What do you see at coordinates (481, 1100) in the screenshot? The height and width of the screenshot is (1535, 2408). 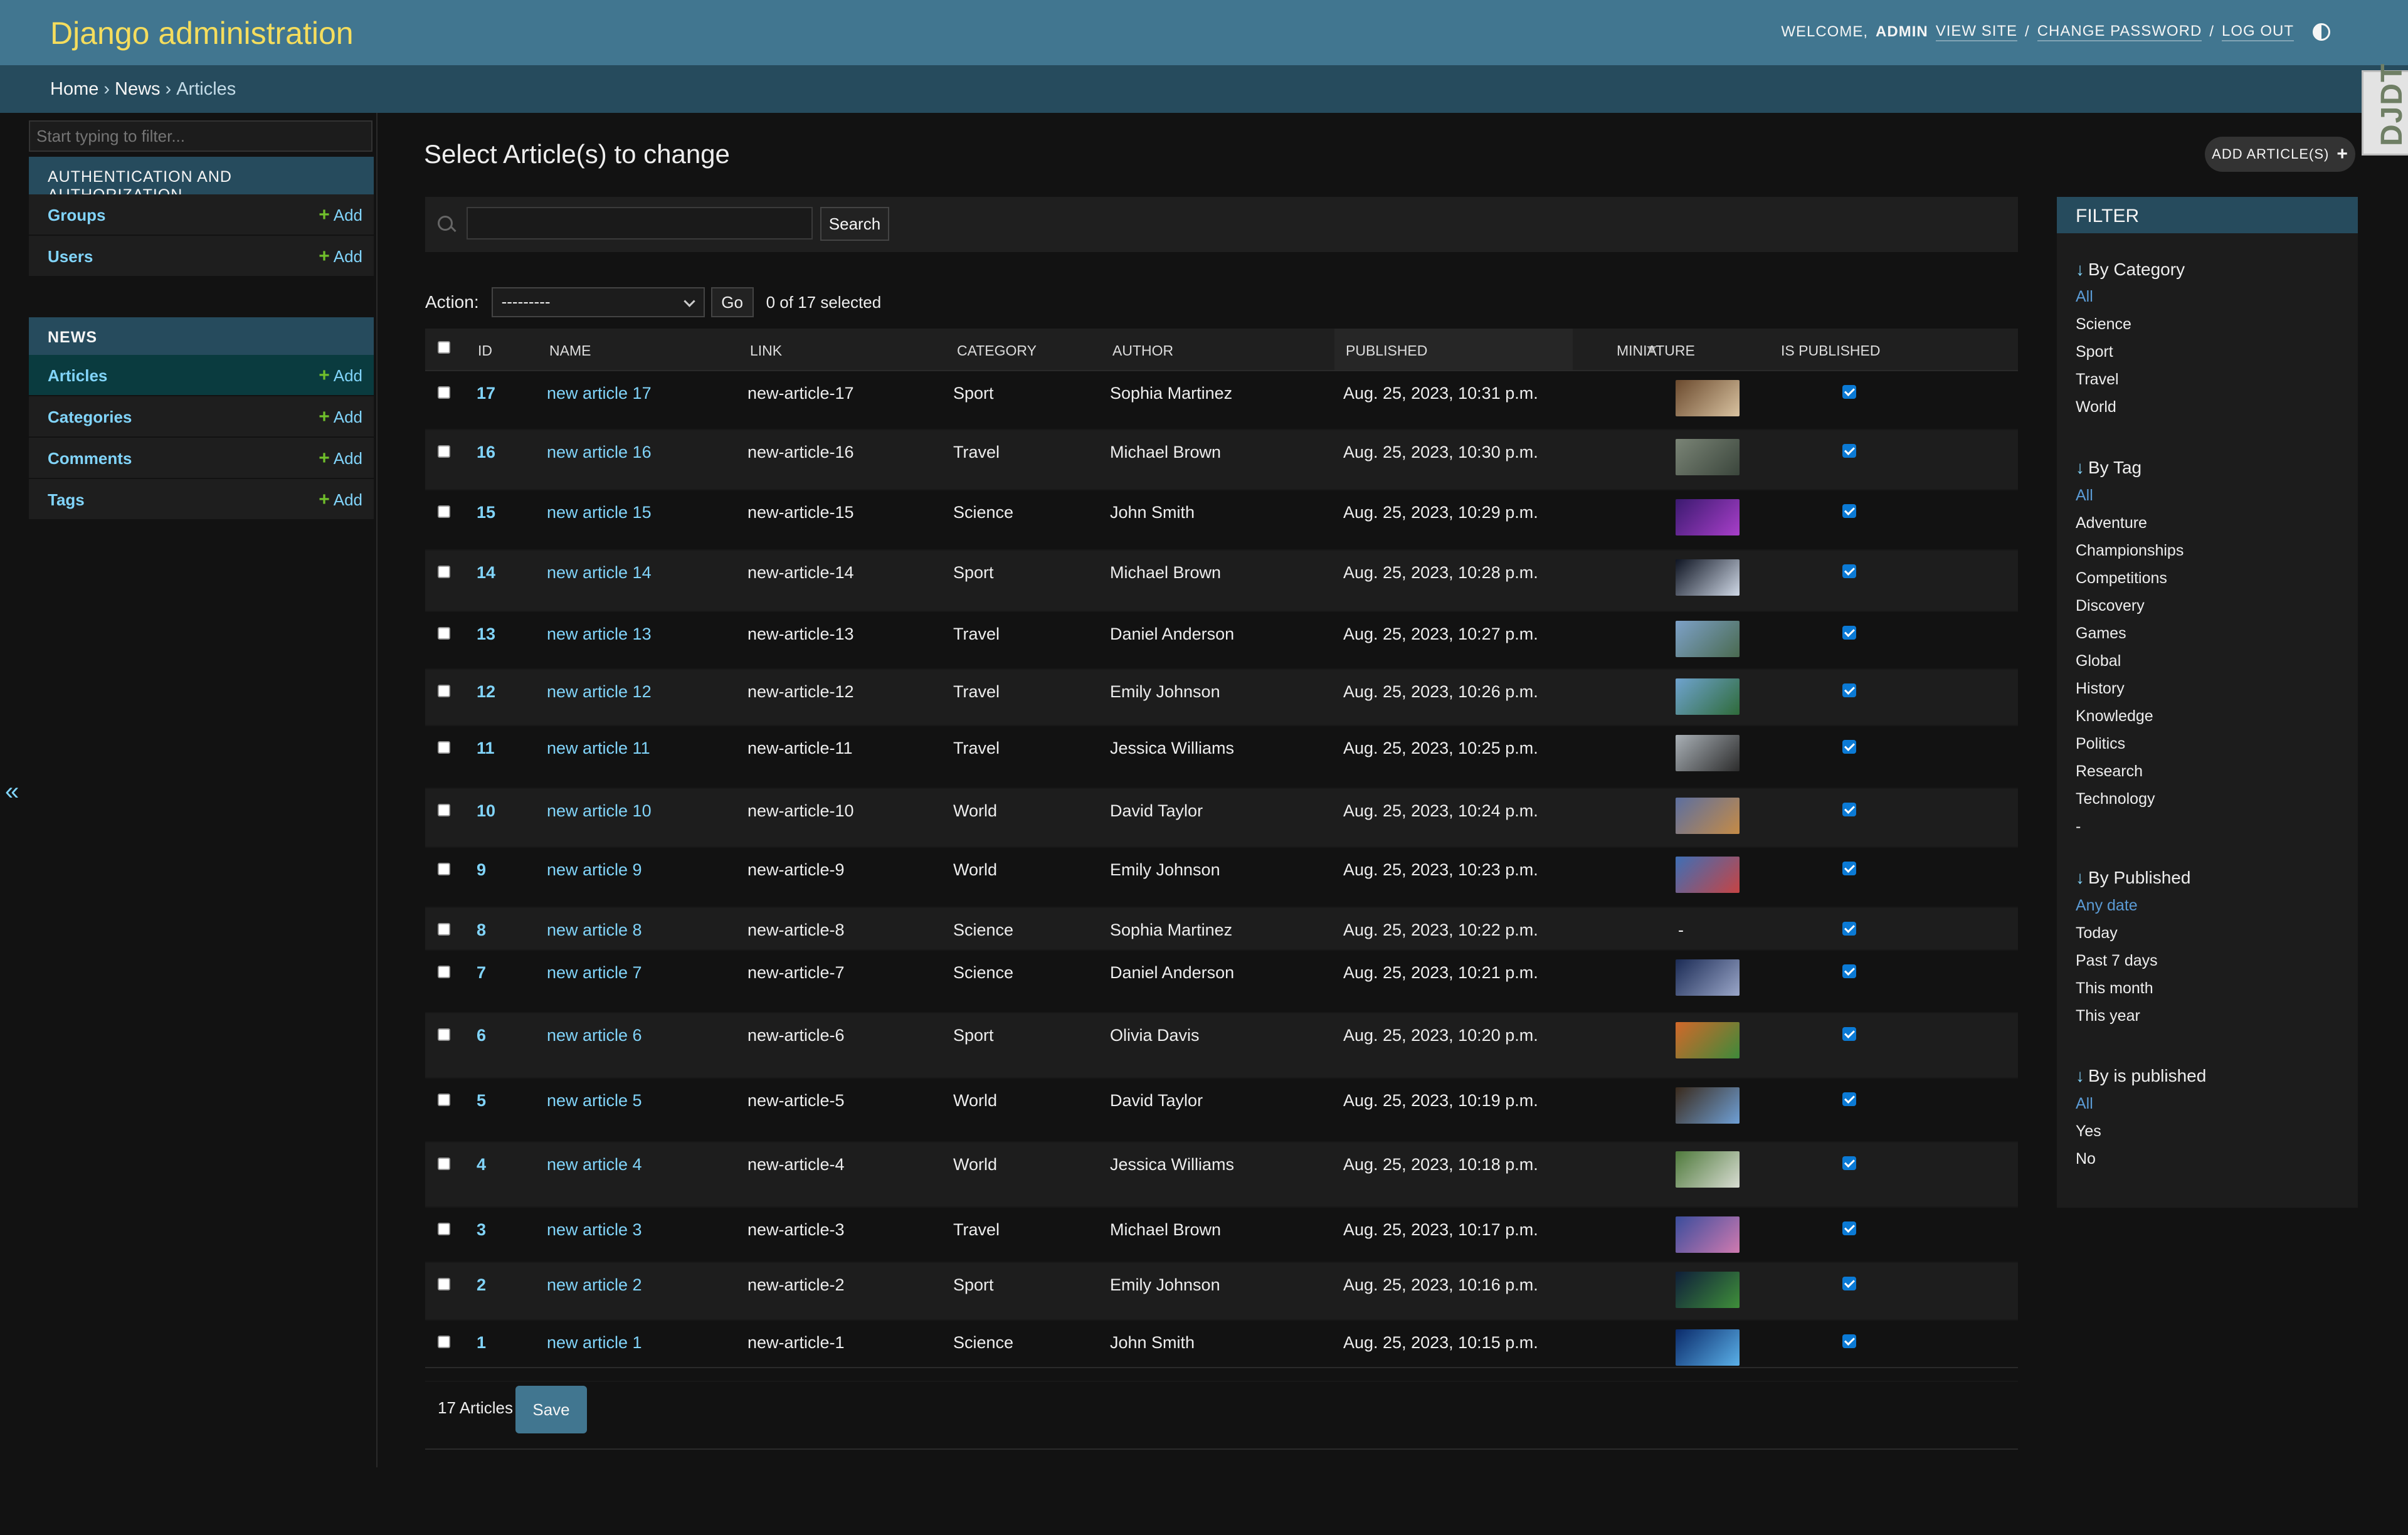 I see `row-id-link: 5` at bounding box center [481, 1100].